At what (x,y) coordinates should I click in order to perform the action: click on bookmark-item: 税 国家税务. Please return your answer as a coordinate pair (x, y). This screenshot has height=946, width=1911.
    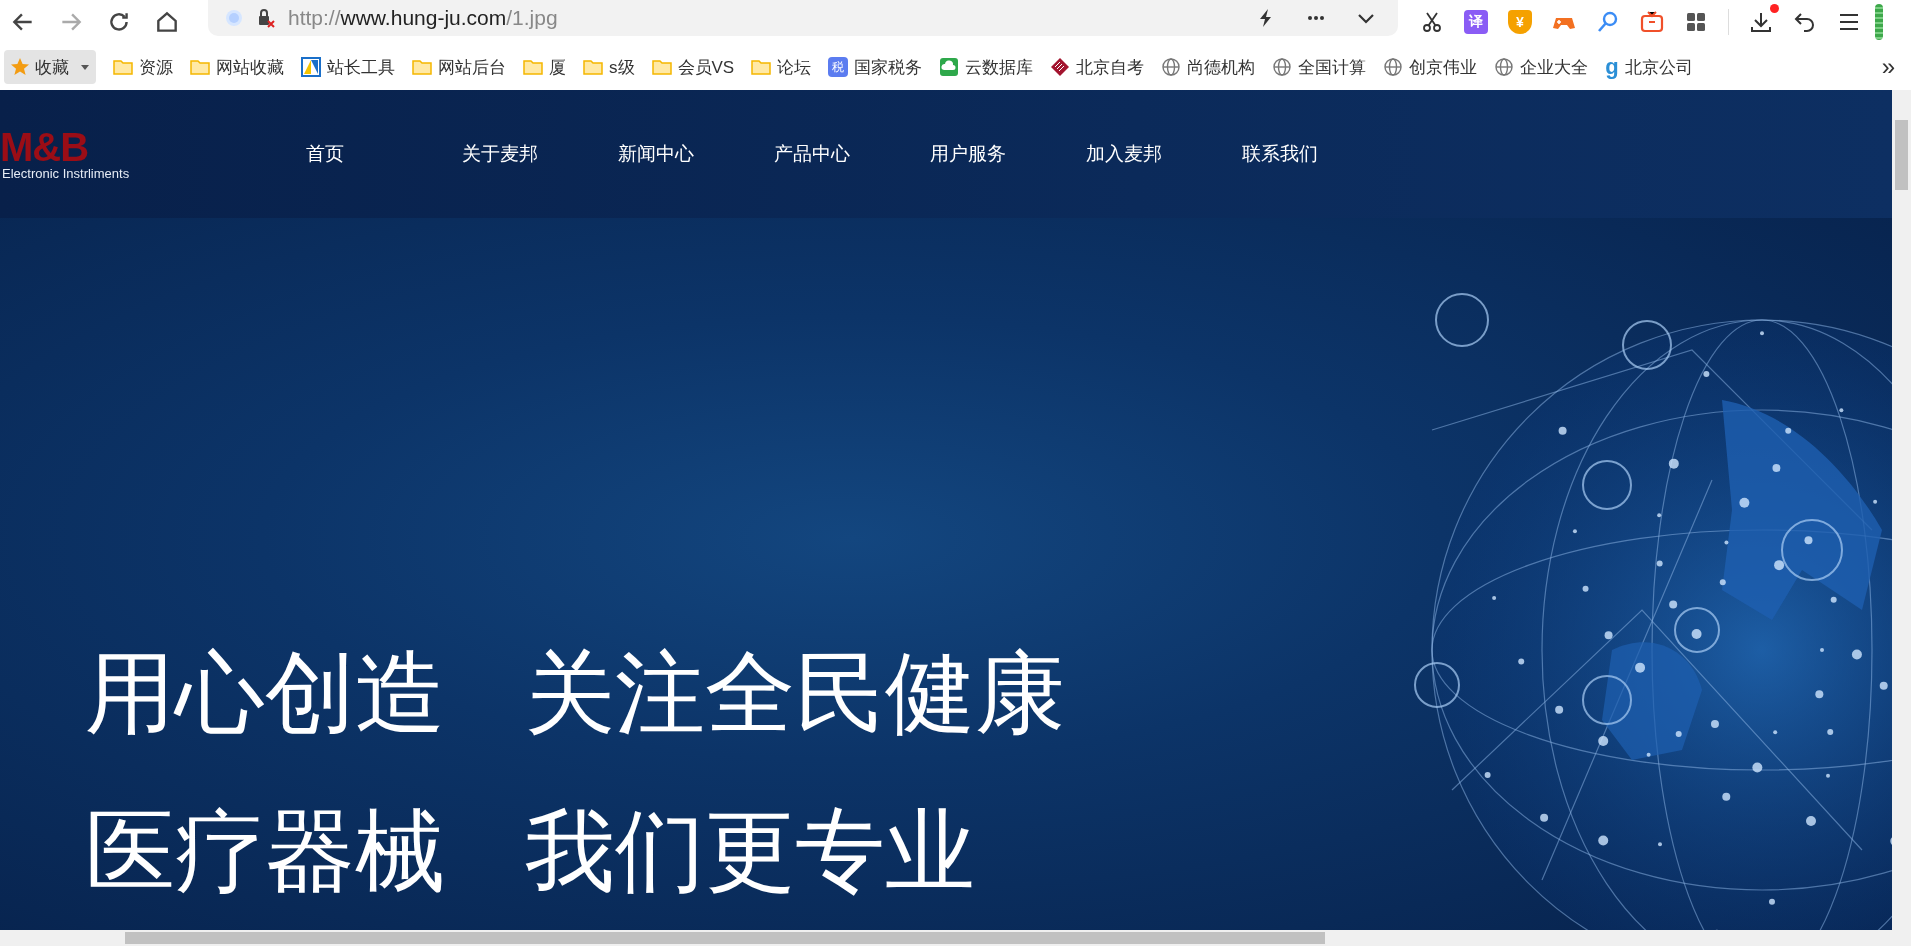
    Looking at the image, I should click on (875, 67).